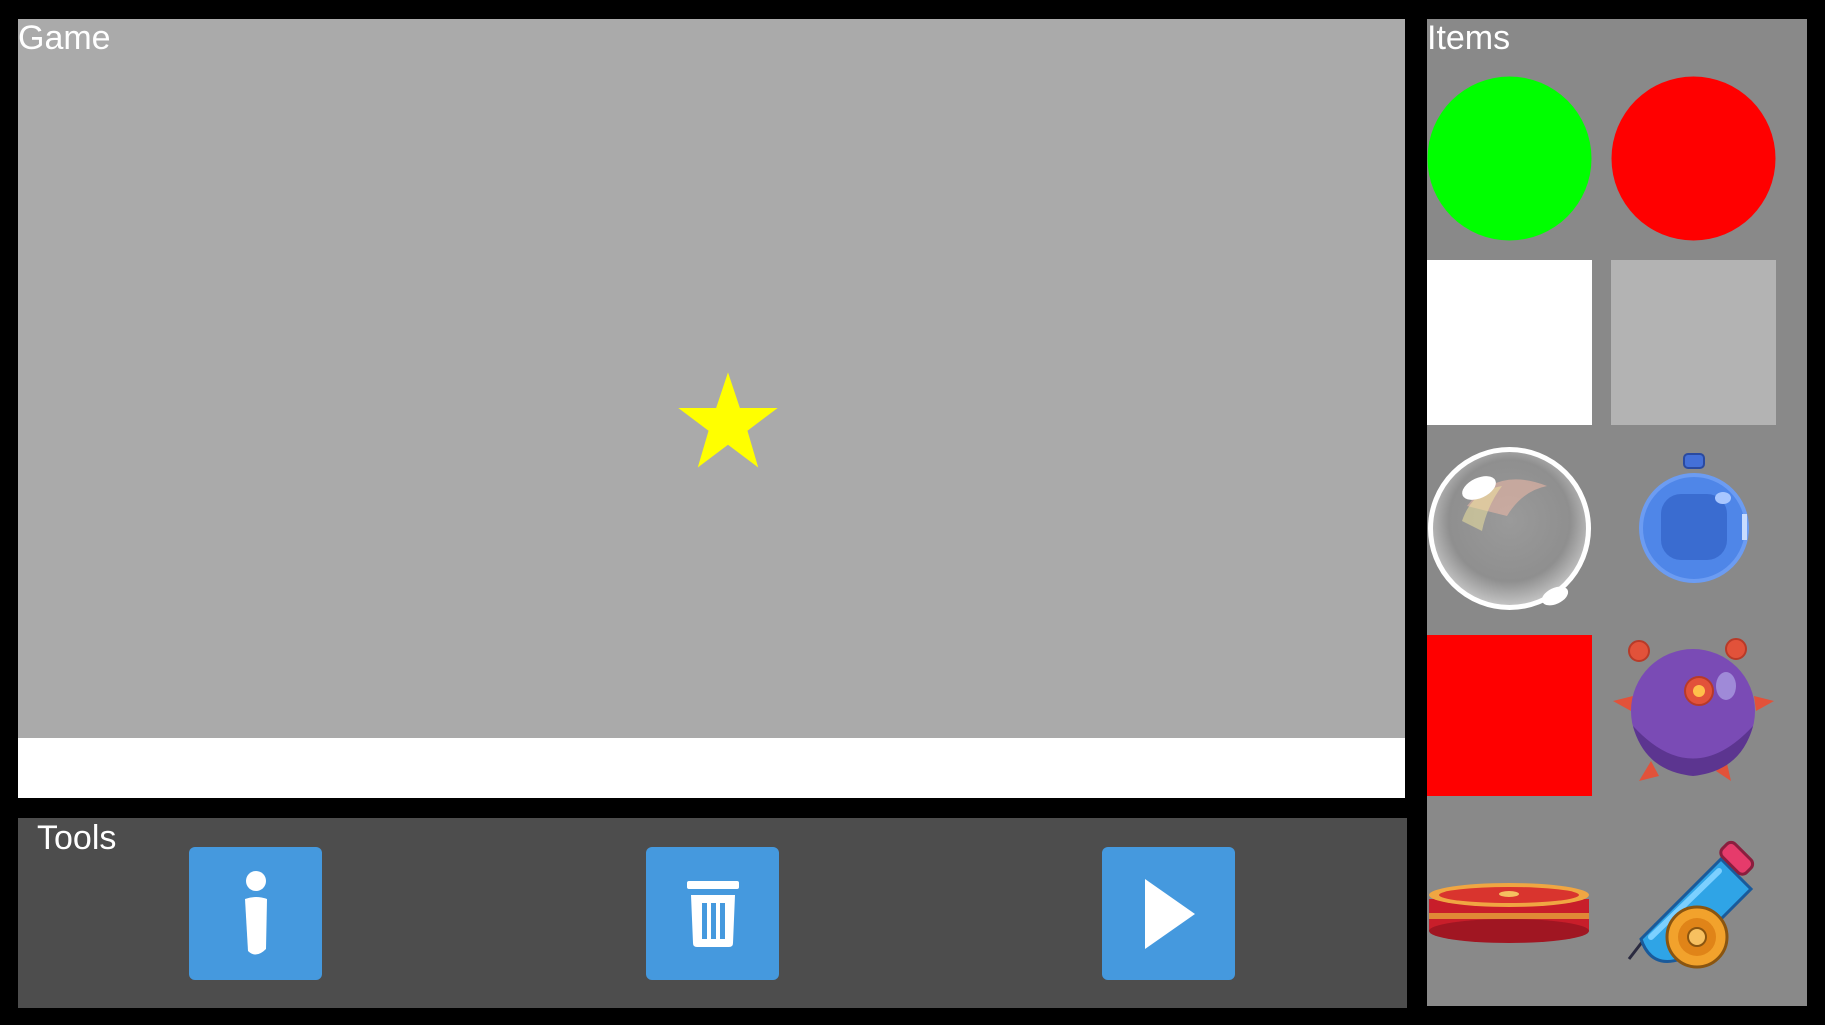  I want to click on tools-panel: Tools, so click(712, 913).